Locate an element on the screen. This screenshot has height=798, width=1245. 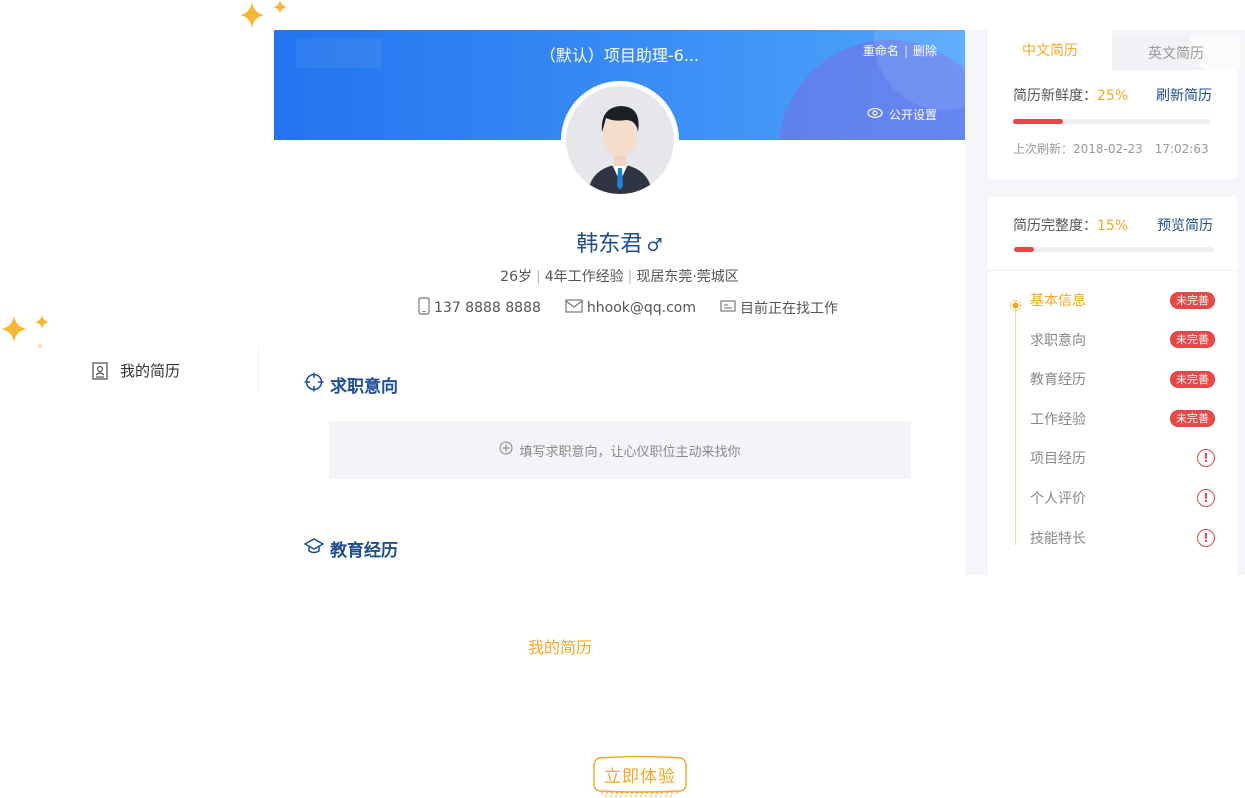
sidebar-item-my-resume: 我的简历 is located at coordinates (136, 370).